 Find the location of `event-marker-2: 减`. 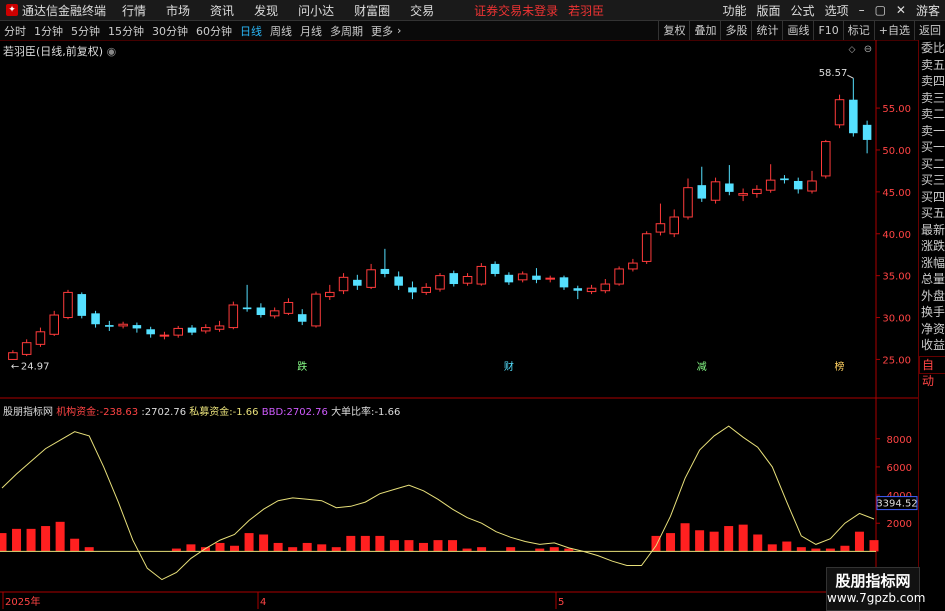

event-marker-2: 减 is located at coordinates (702, 367).